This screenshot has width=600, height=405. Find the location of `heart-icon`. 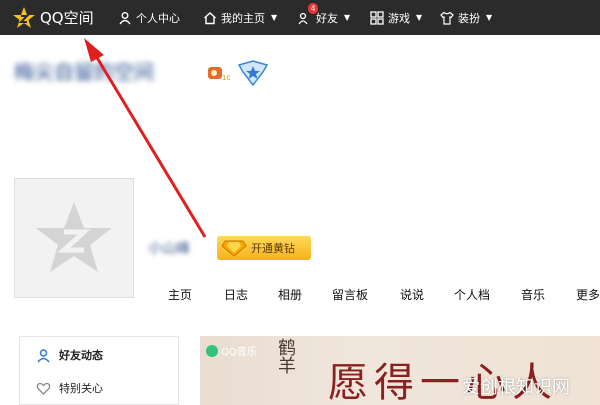

heart-icon is located at coordinates (43, 388).